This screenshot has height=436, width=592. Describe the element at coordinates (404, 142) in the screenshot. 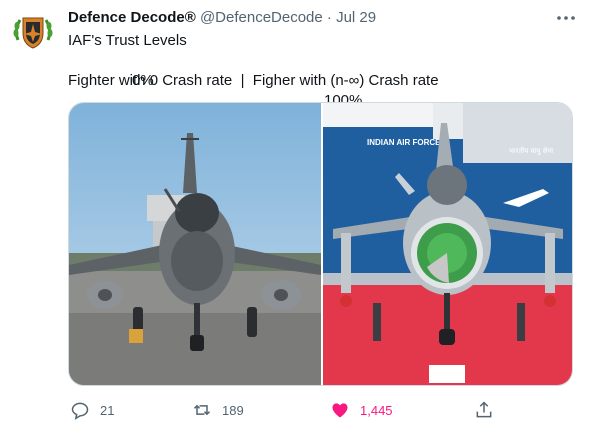

I see `banner-text: INDIAN AIR FORCE` at that location.